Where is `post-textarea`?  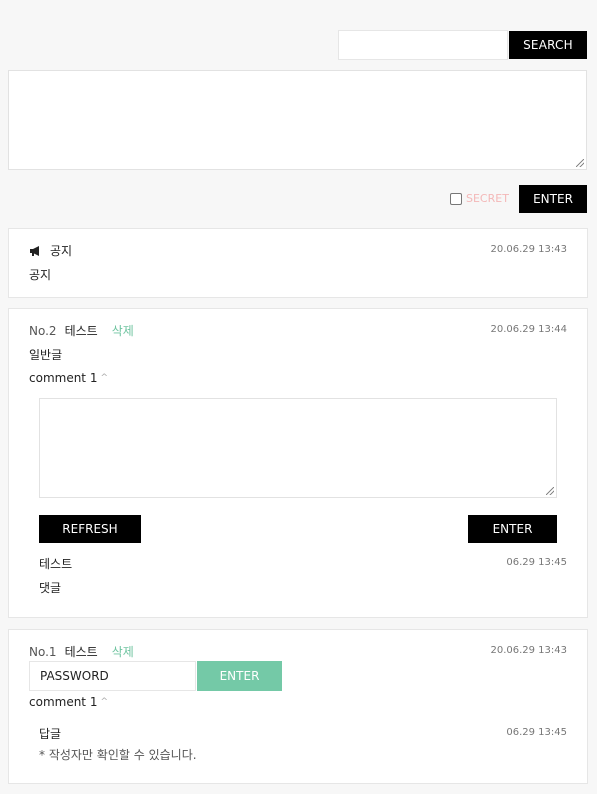
post-textarea is located at coordinates (297, 120).